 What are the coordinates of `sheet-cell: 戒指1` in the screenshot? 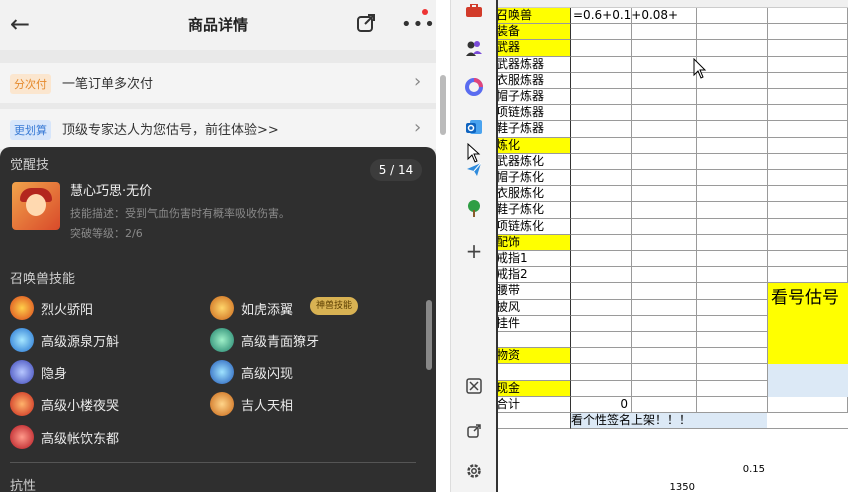 It's located at (533, 259).